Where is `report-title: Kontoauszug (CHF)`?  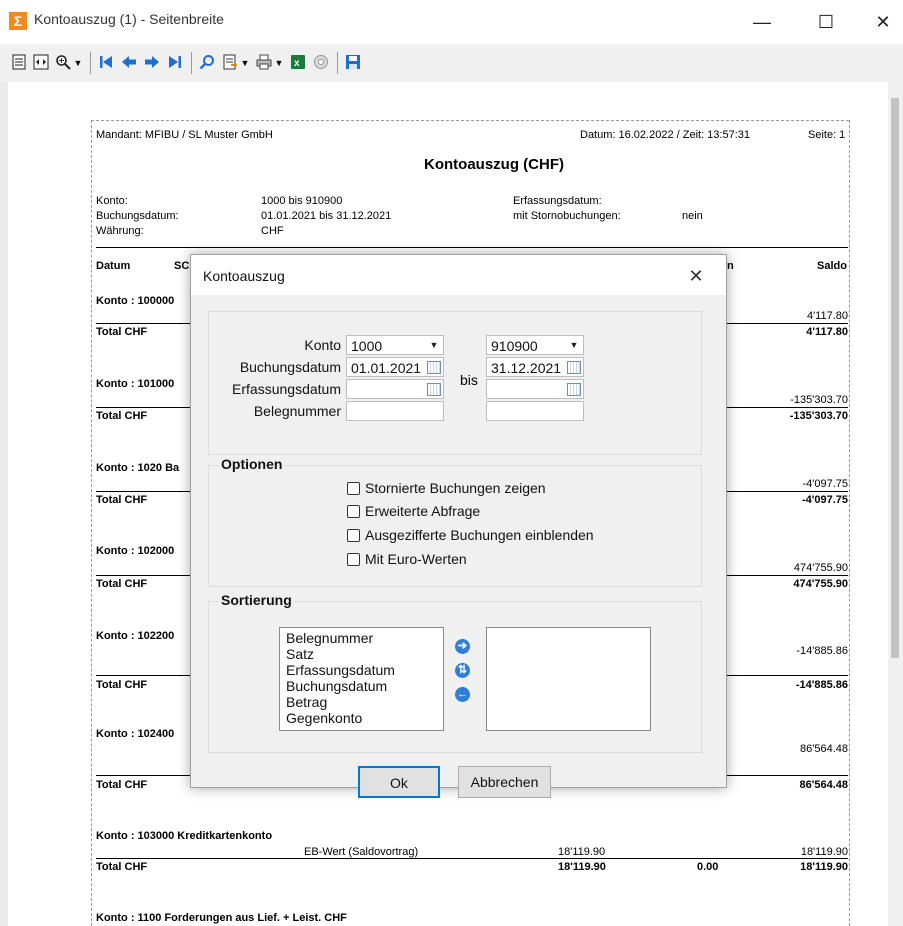 report-title: Kontoauszug (CHF) is located at coordinates (494, 164).